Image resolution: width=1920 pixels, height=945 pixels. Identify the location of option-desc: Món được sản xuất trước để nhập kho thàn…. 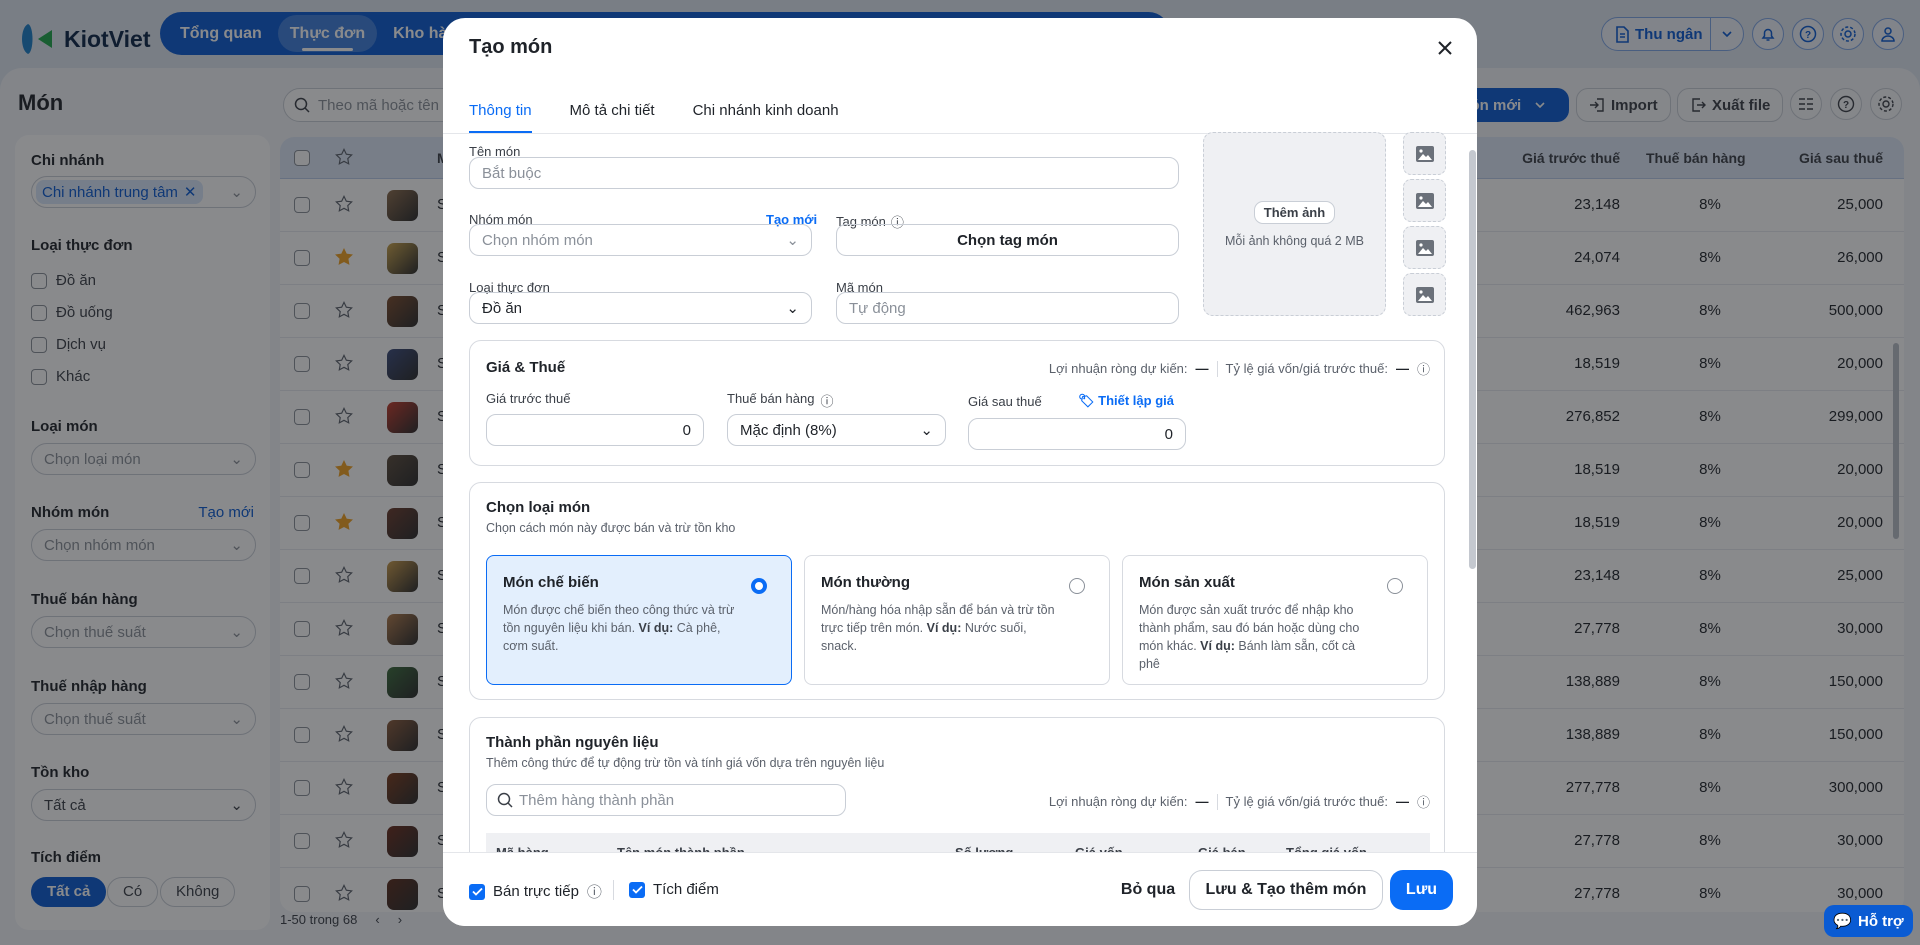
(1259, 637).